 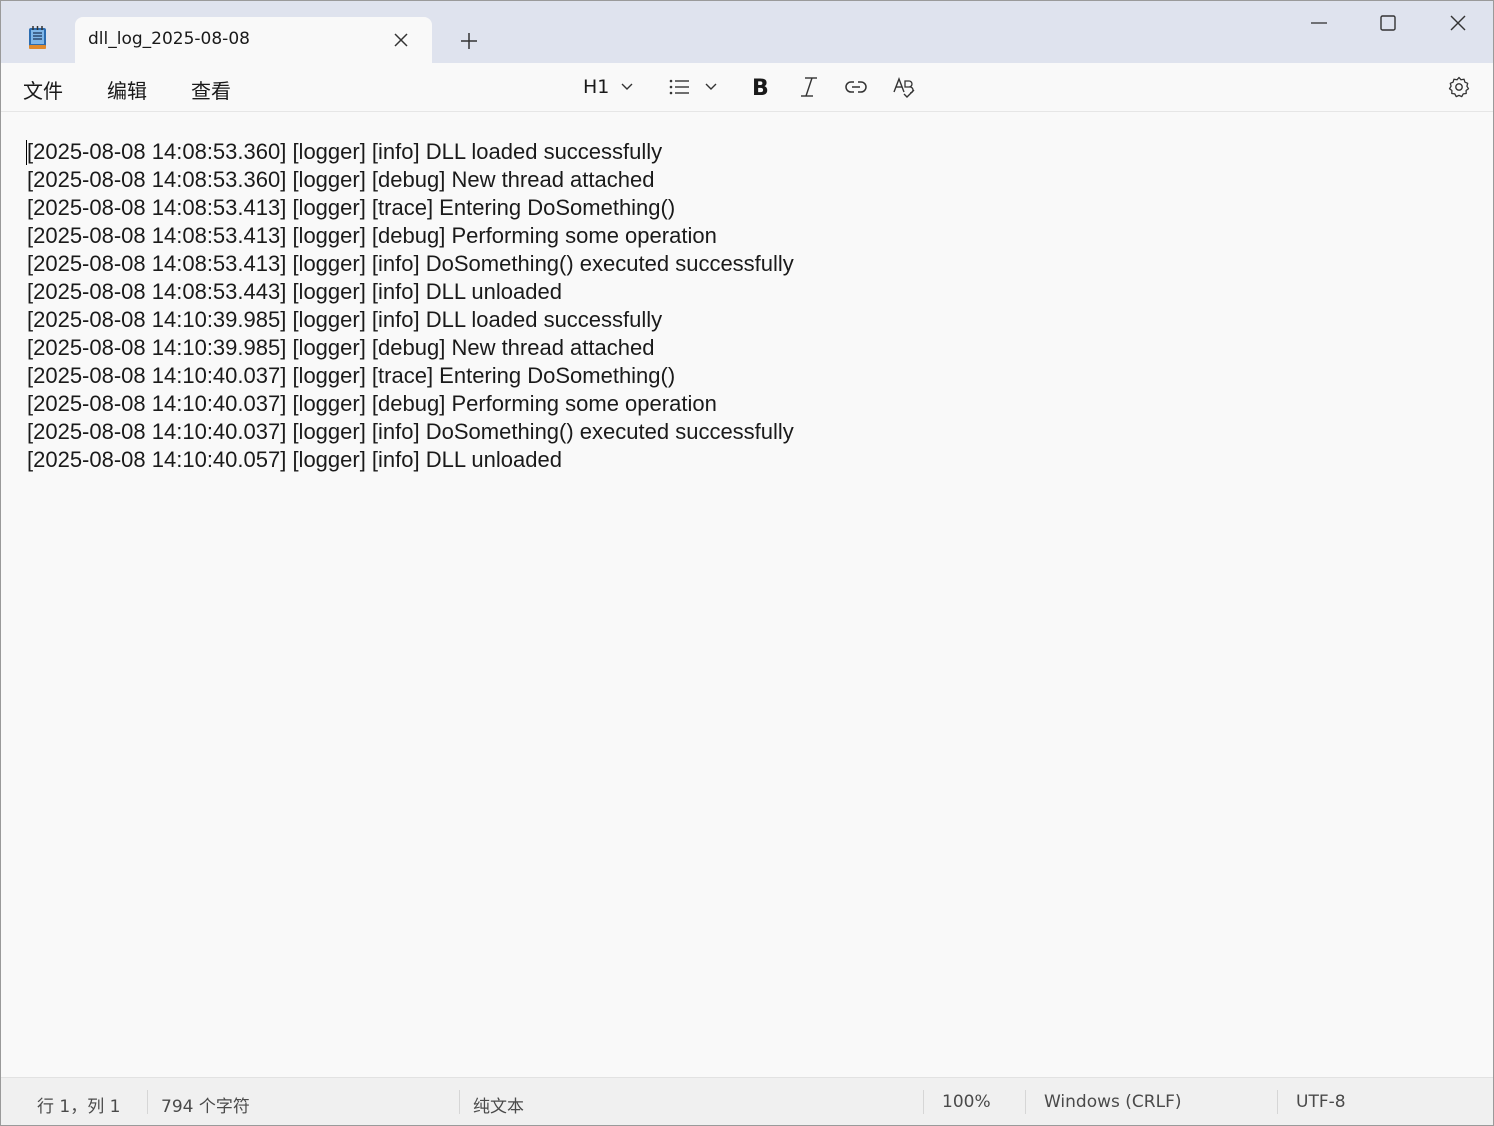 I want to click on spellcheck-icon, so click(x=904, y=87).